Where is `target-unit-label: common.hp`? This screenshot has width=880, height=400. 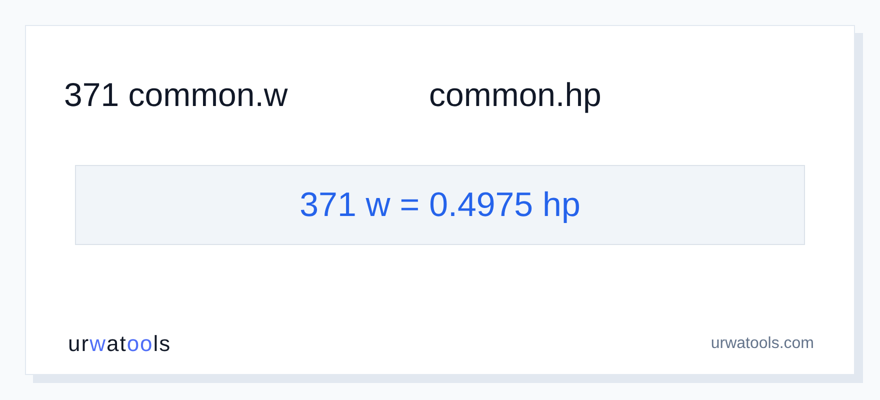 target-unit-label: common.hp is located at coordinates (515, 95).